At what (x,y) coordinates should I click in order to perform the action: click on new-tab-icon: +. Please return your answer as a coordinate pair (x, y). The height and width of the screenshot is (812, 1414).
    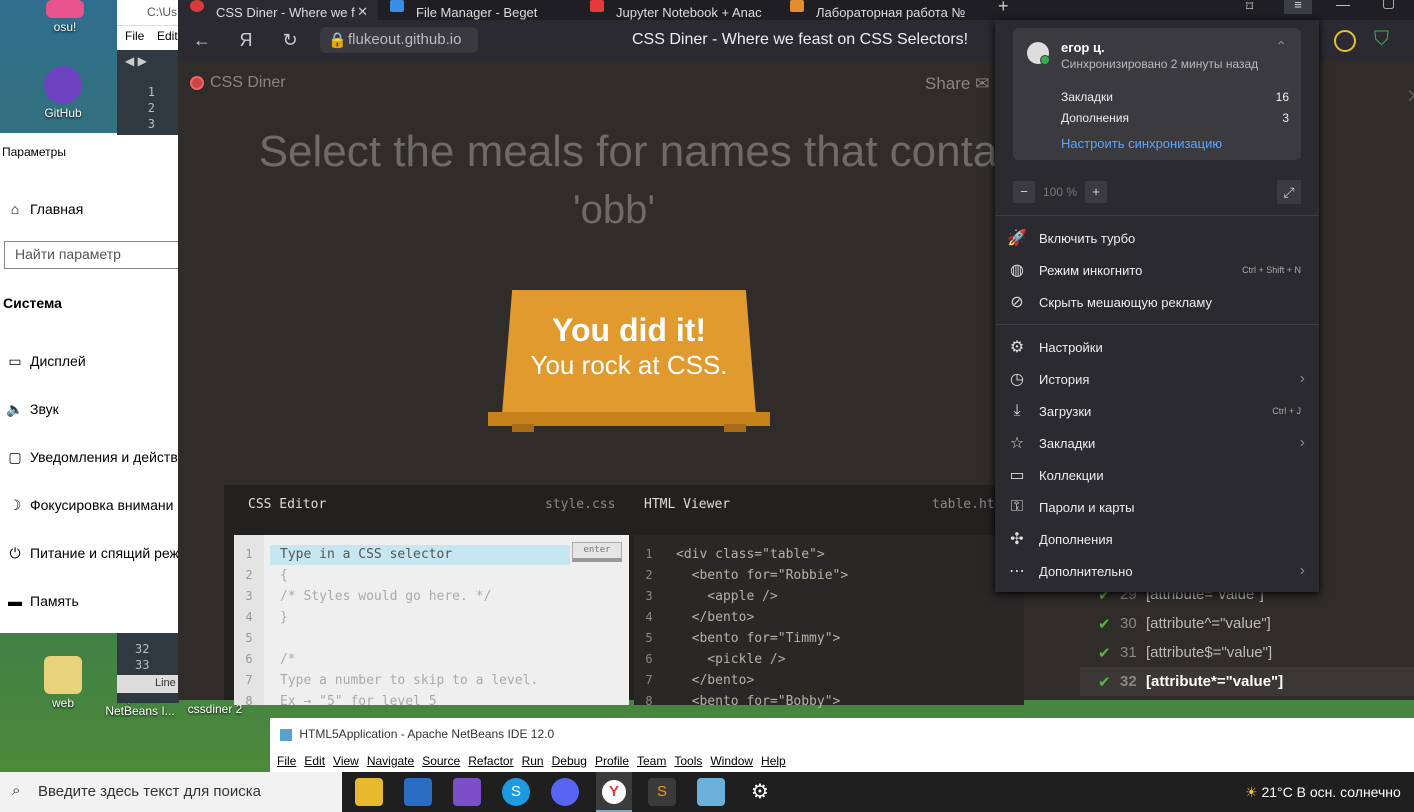
    Looking at the image, I should click on (1003, 8).